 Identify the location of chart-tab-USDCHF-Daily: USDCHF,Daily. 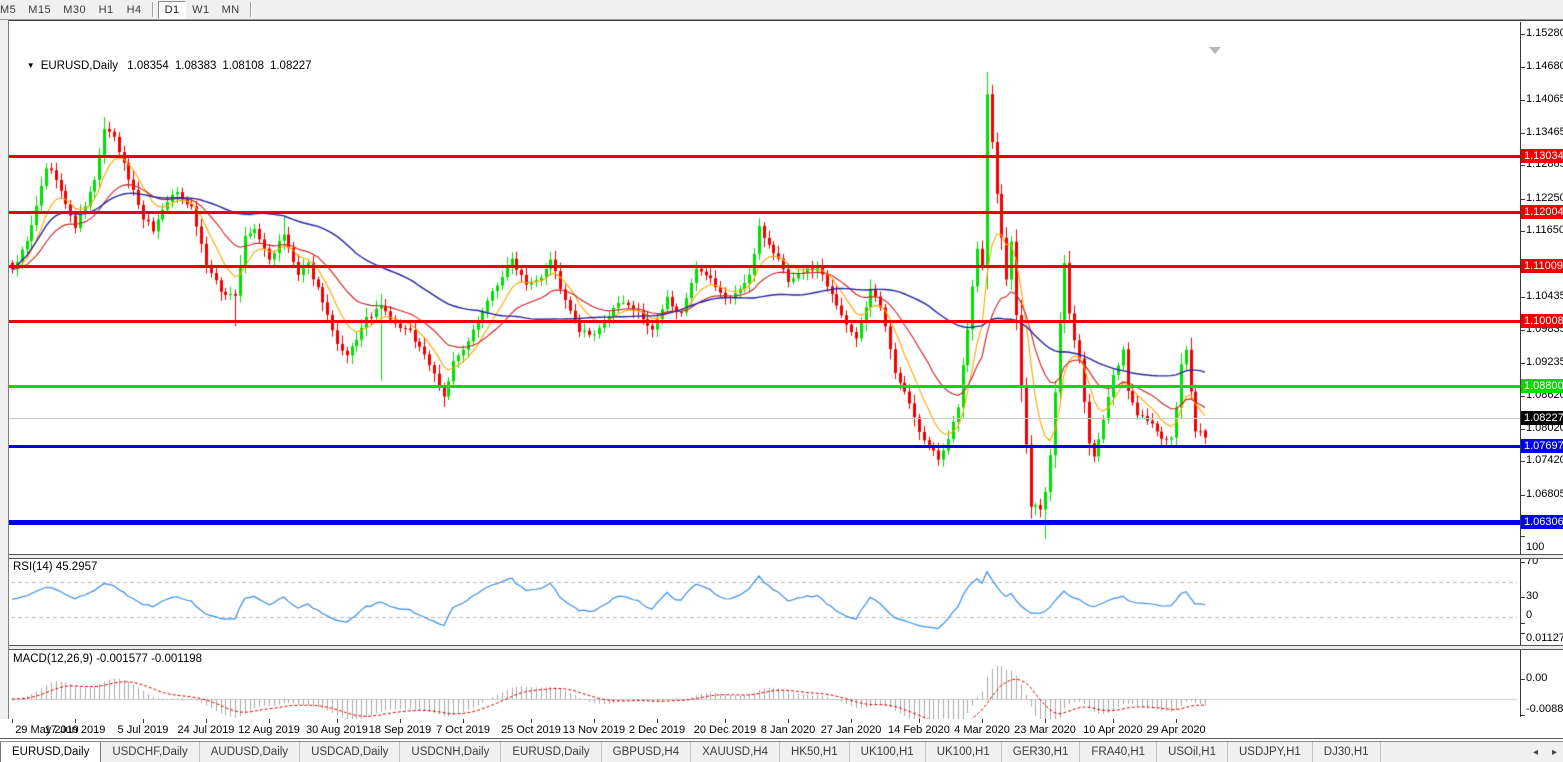
(150, 752).